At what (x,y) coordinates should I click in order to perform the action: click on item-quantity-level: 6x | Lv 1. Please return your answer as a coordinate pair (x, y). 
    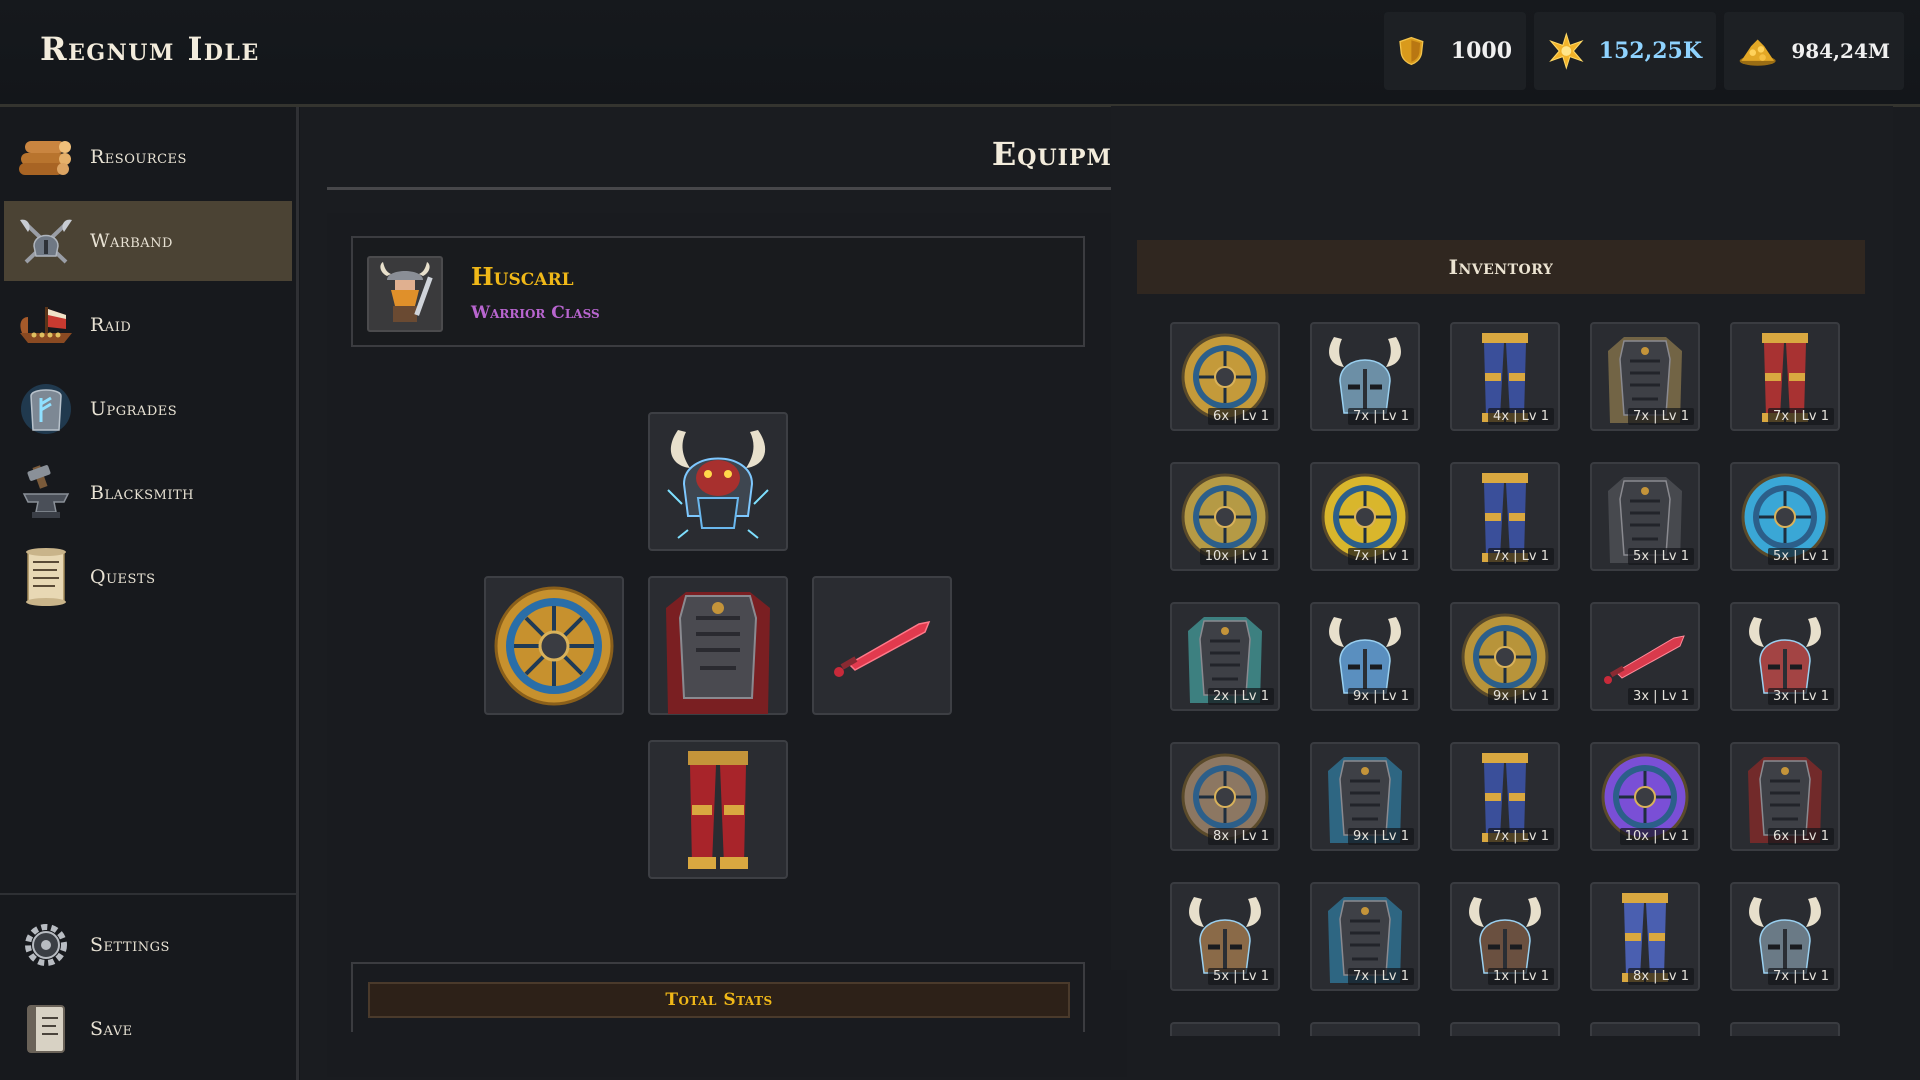
    Looking at the image, I should click on (1241, 416).